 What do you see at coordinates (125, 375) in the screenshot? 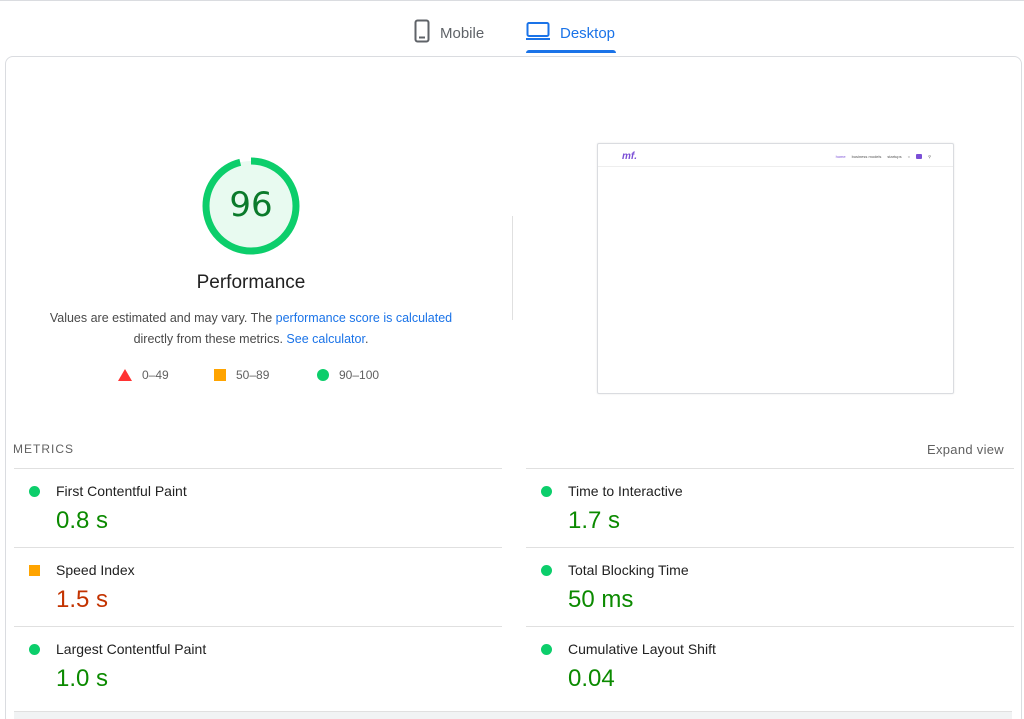
I see `triangle-icon` at bounding box center [125, 375].